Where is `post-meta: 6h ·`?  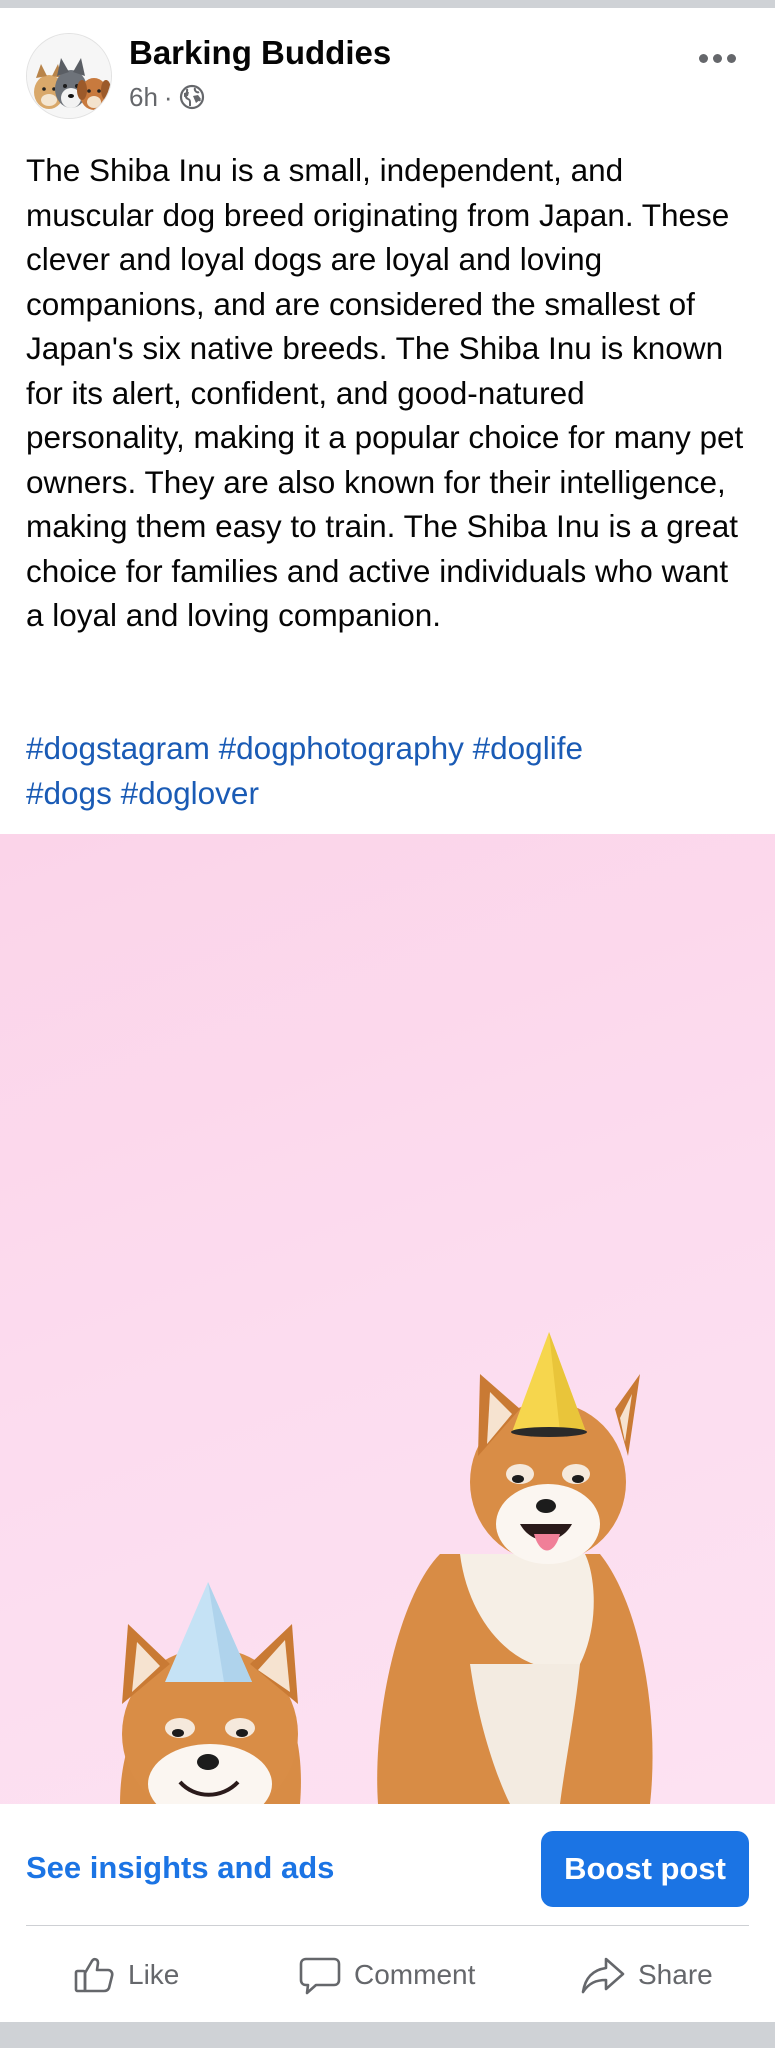
post-meta: 6h · is located at coordinates (167, 97).